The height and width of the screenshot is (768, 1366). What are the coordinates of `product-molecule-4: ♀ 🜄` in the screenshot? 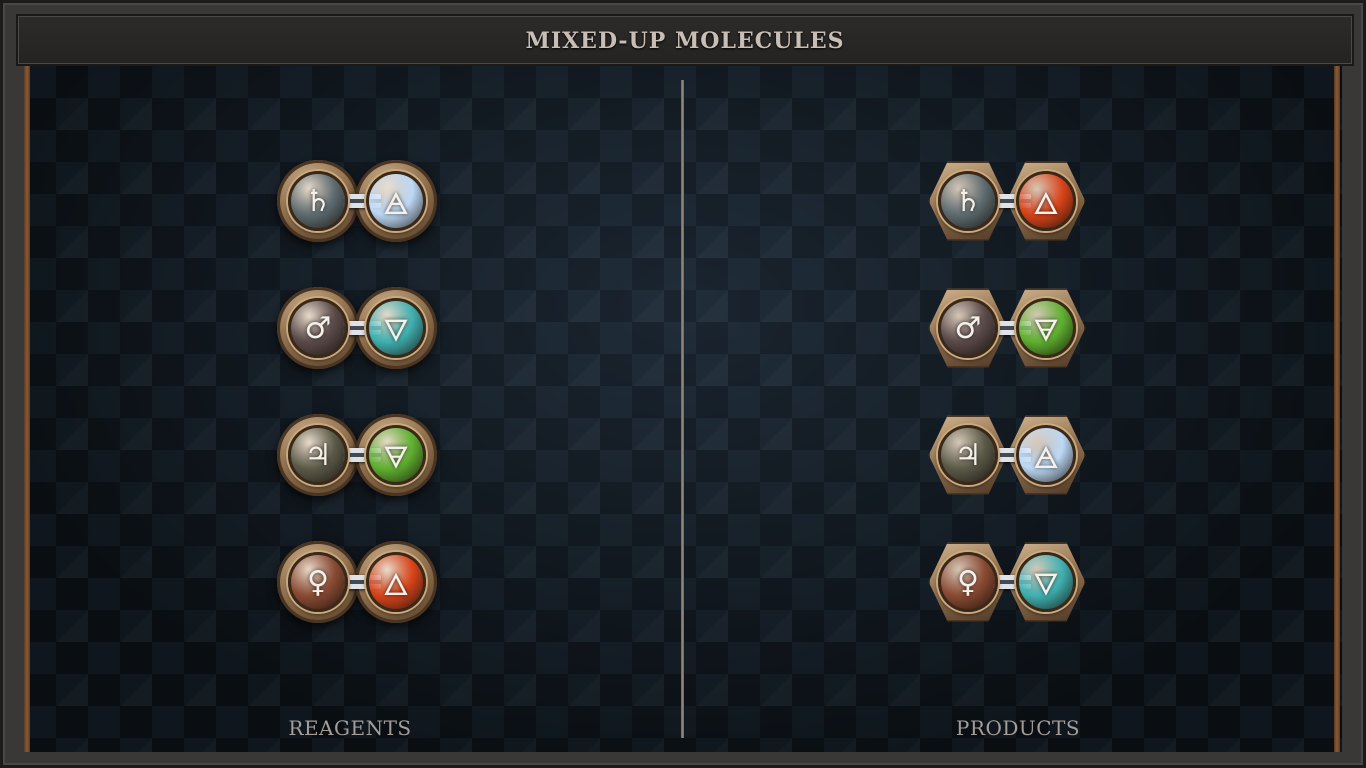 It's located at (1012, 586).